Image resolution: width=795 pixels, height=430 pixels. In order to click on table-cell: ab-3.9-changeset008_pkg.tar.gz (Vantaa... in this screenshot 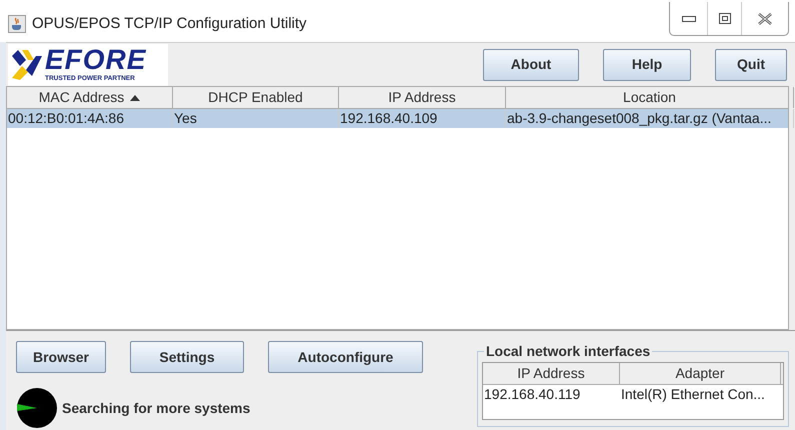, I will do `click(650, 118)`.